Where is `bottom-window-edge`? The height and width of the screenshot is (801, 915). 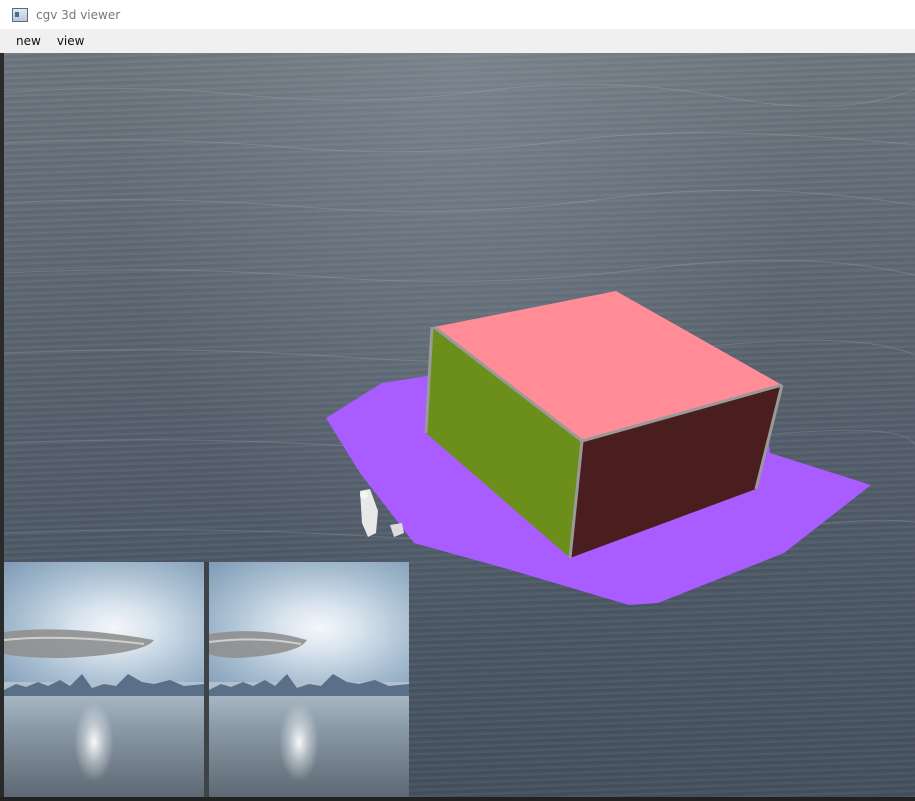
bottom-window-edge is located at coordinates (457, 799).